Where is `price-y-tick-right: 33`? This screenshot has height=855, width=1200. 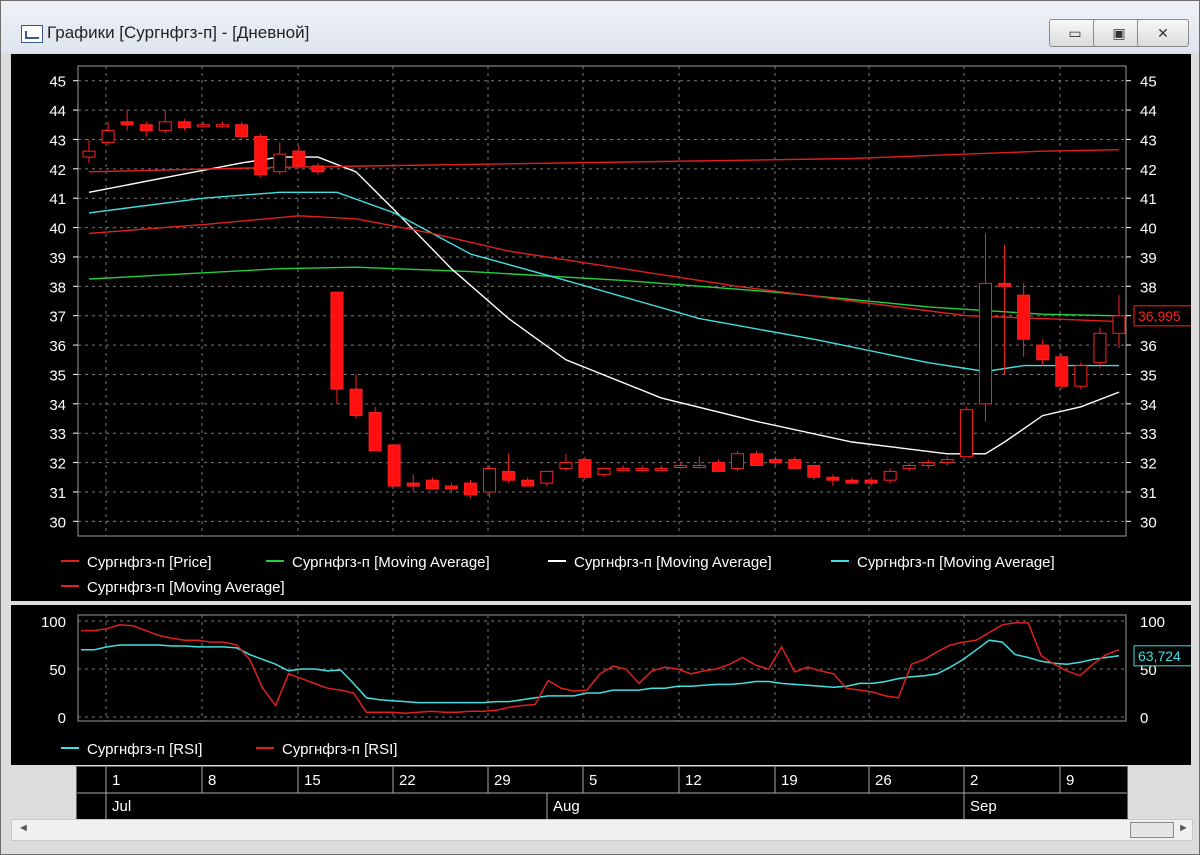
price-y-tick-right: 33 is located at coordinates (1148, 434).